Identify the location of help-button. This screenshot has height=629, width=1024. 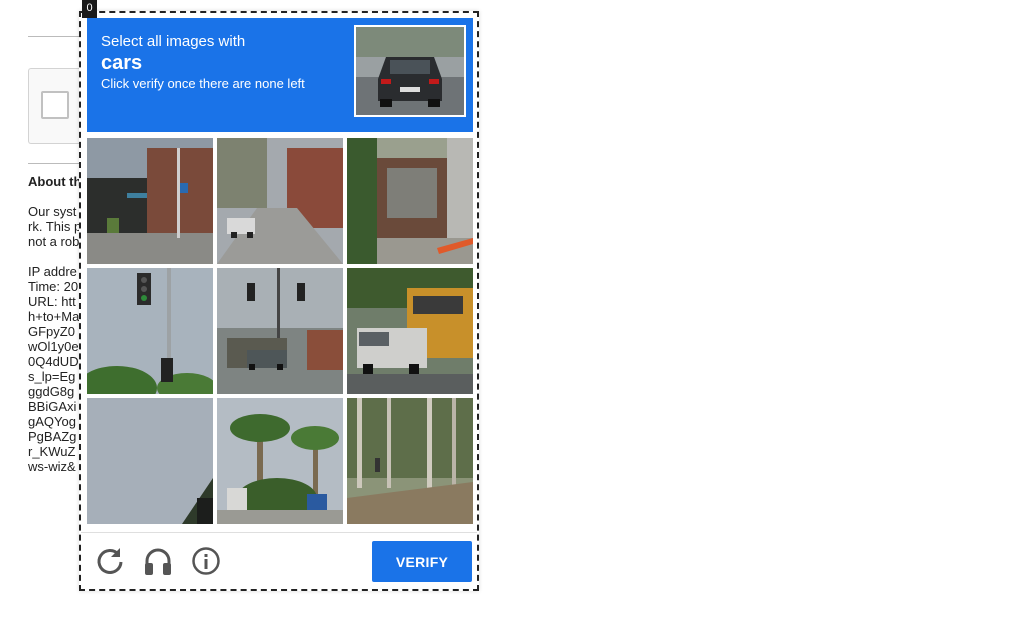
(206, 561).